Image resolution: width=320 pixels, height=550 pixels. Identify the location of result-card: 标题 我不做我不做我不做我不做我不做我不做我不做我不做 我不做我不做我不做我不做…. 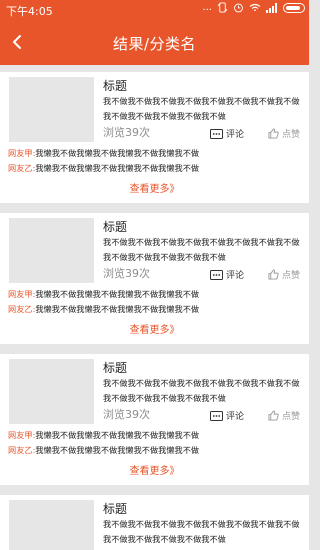
(154, 522).